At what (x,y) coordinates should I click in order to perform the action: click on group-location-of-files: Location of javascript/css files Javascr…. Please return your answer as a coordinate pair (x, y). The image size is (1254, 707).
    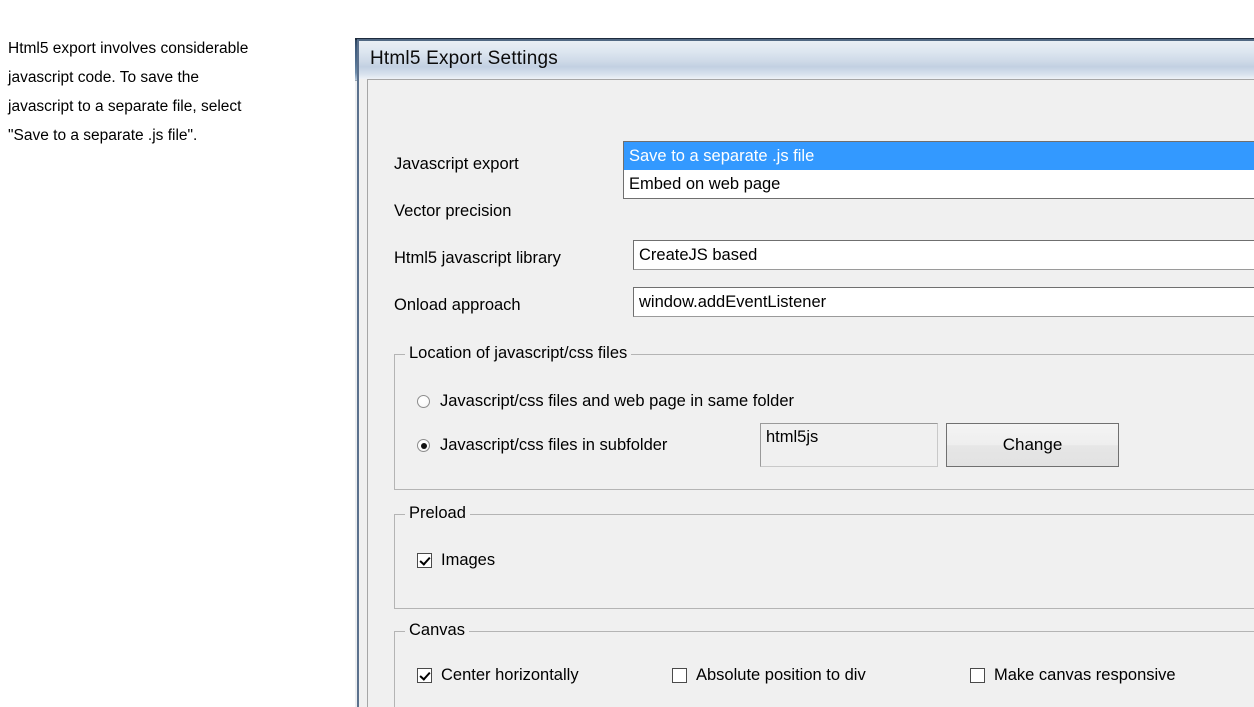
    Looking at the image, I should click on (824, 417).